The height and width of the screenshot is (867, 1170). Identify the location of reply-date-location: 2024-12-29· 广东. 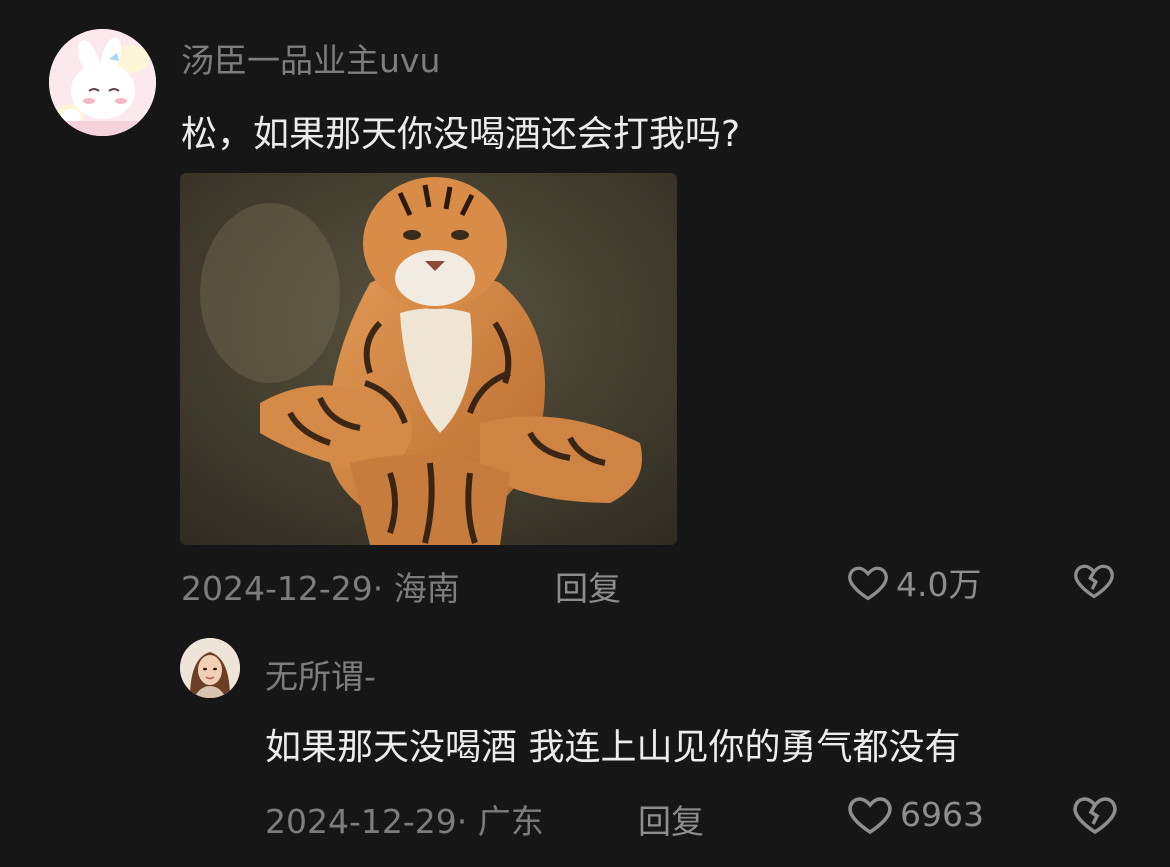
(404, 819).